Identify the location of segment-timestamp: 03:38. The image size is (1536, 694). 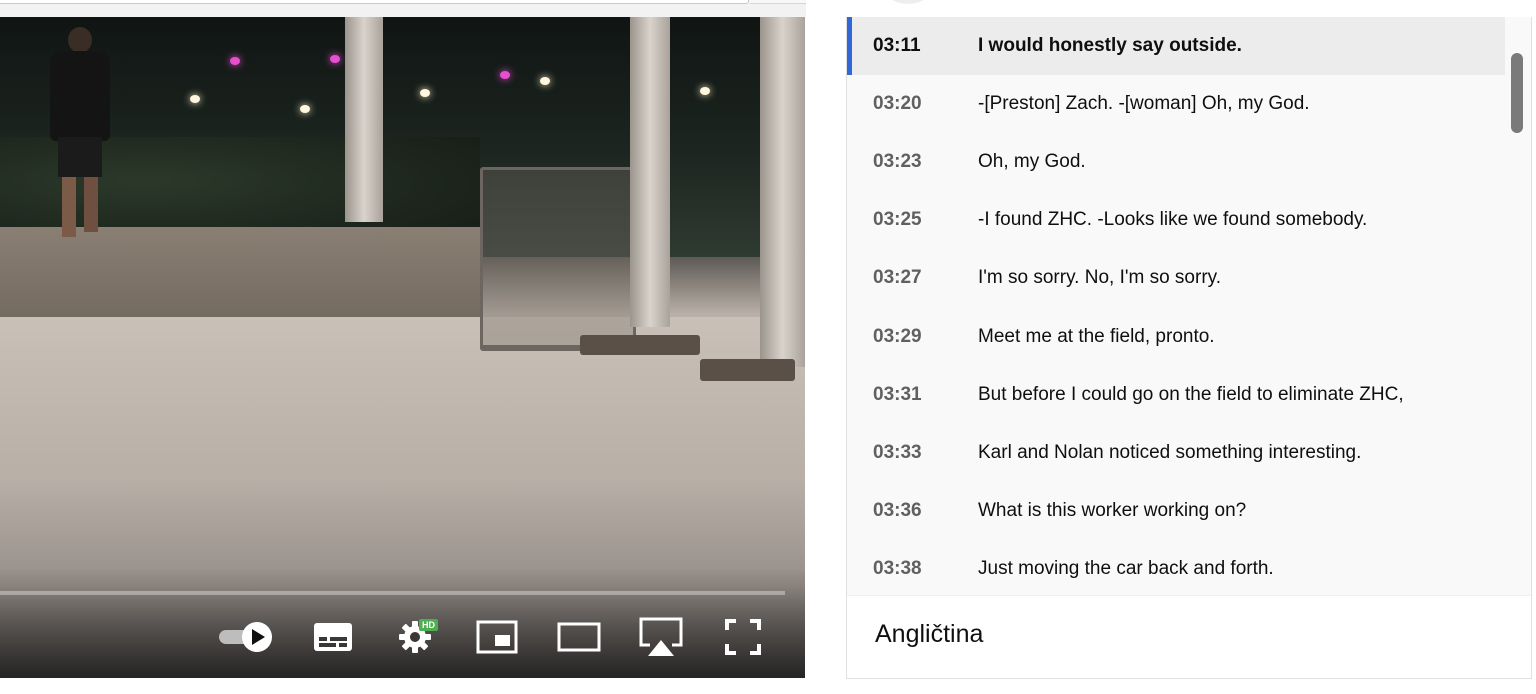
(897, 568).